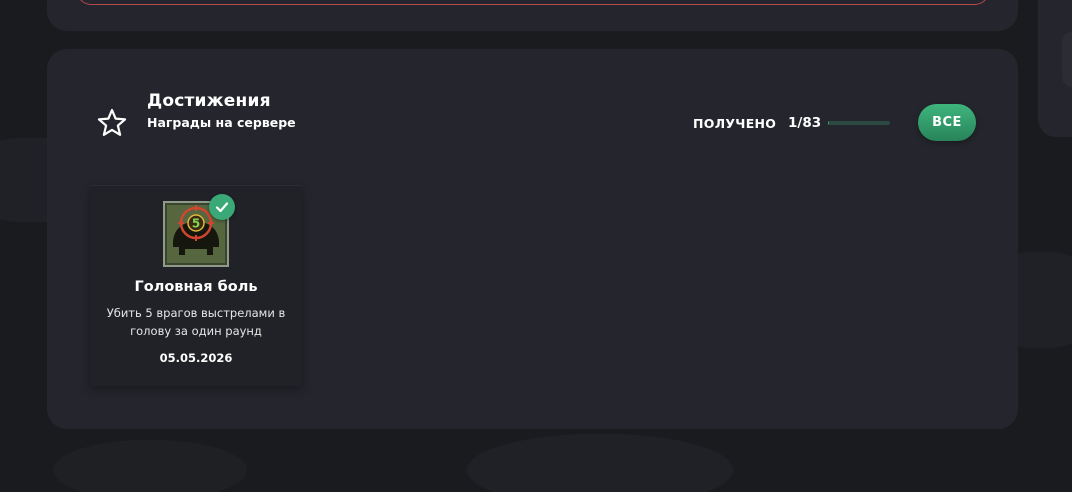 This screenshot has height=492, width=1072. I want to click on check-icon, so click(222, 207).